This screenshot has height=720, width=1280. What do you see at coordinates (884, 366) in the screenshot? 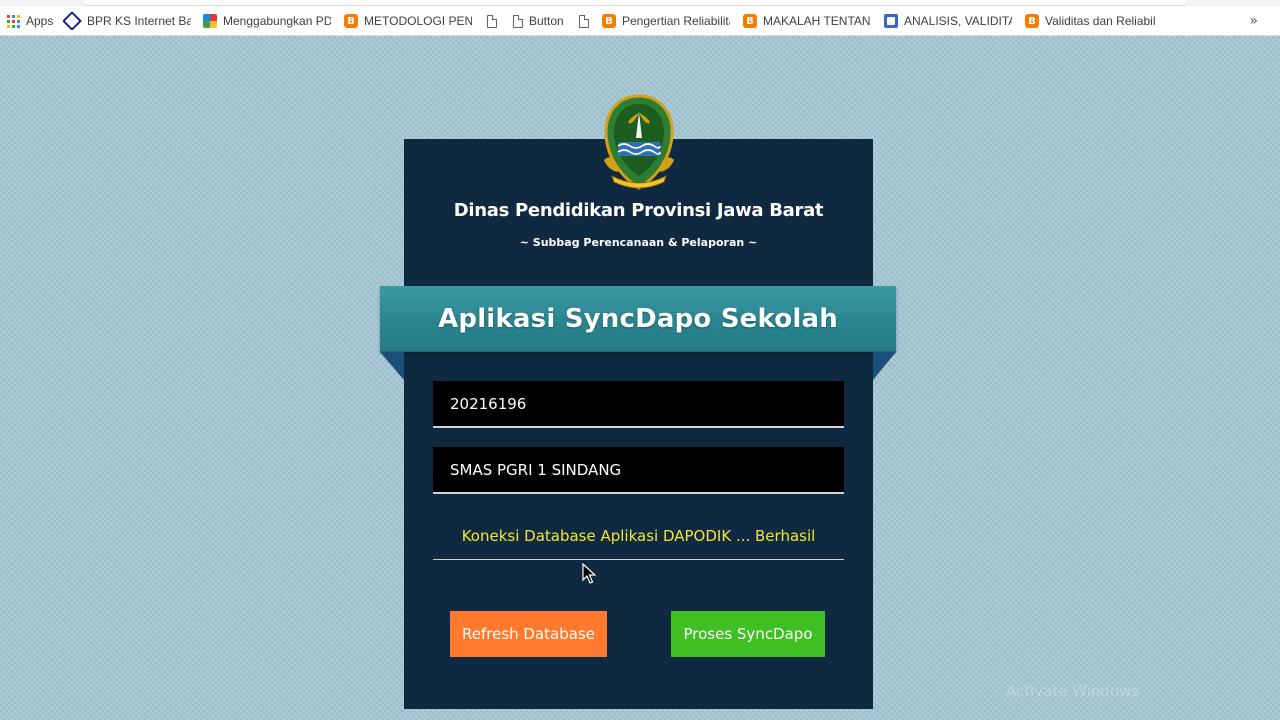
I see `ribbon-fold-right` at bounding box center [884, 366].